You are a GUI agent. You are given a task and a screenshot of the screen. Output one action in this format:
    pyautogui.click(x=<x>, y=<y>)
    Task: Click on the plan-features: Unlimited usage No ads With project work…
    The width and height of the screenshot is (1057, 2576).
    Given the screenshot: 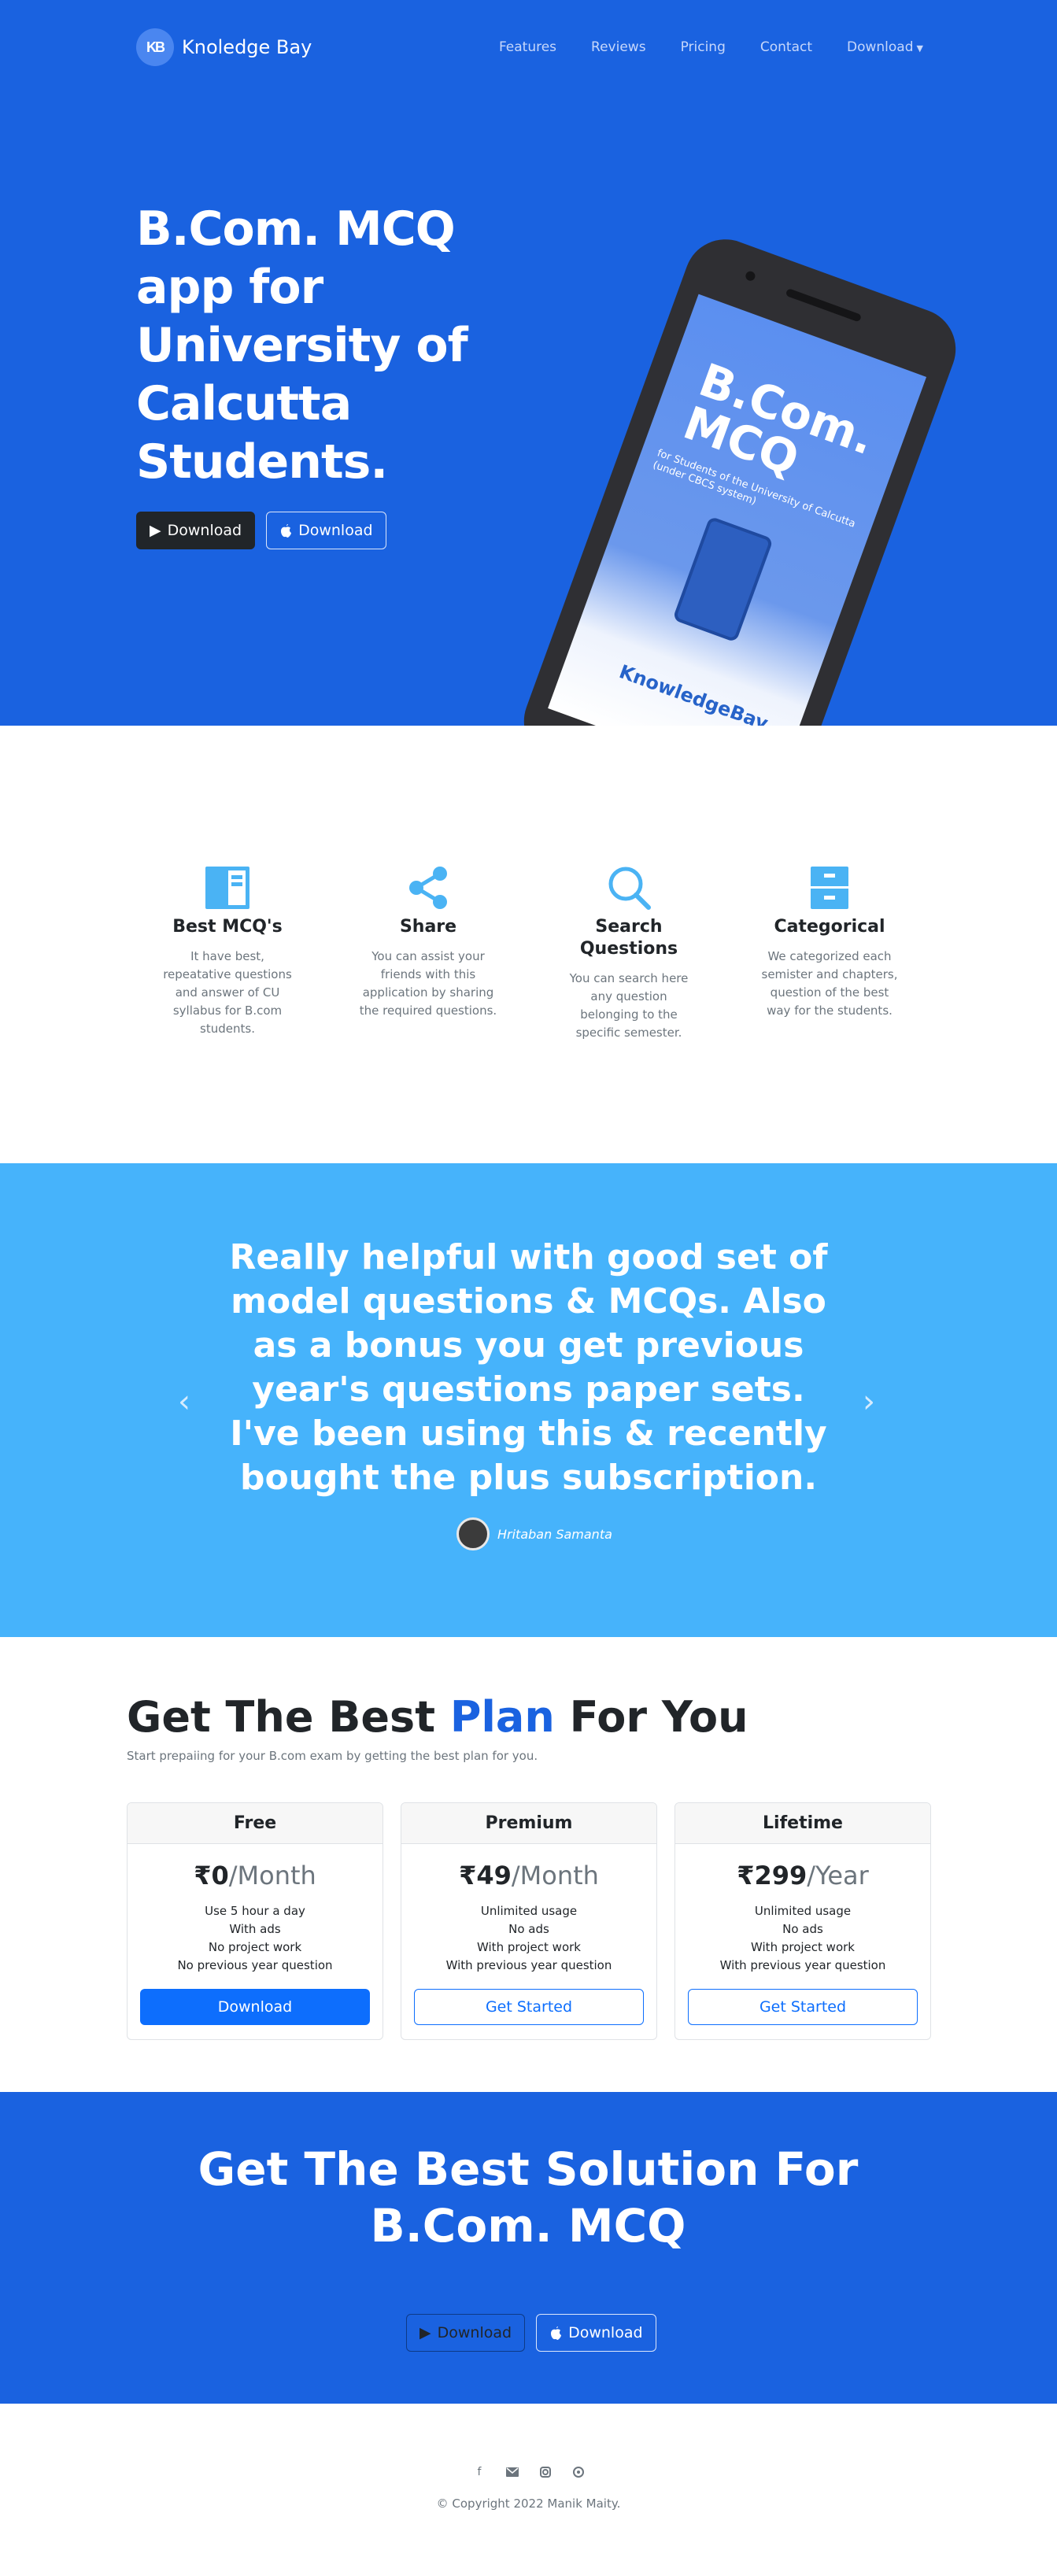 What is the action you would take?
    pyautogui.click(x=528, y=1938)
    